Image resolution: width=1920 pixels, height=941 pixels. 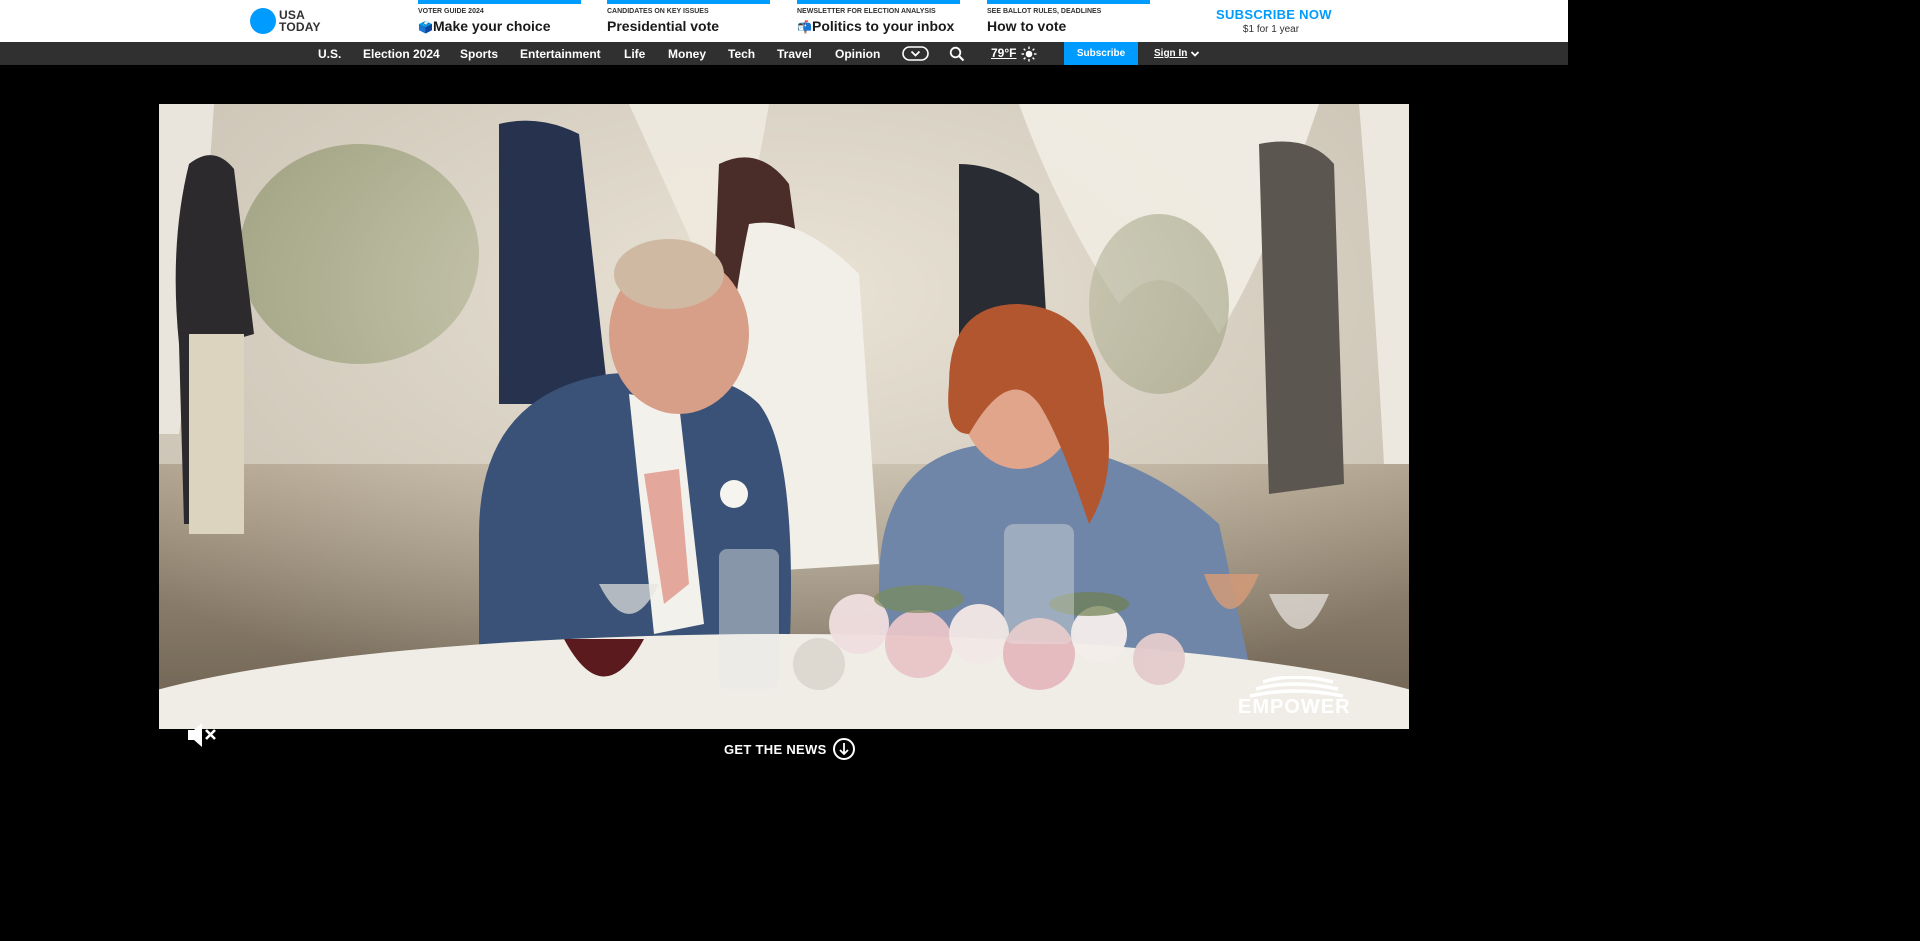 I want to click on nav-item-us: U.S., so click(x=329, y=54).